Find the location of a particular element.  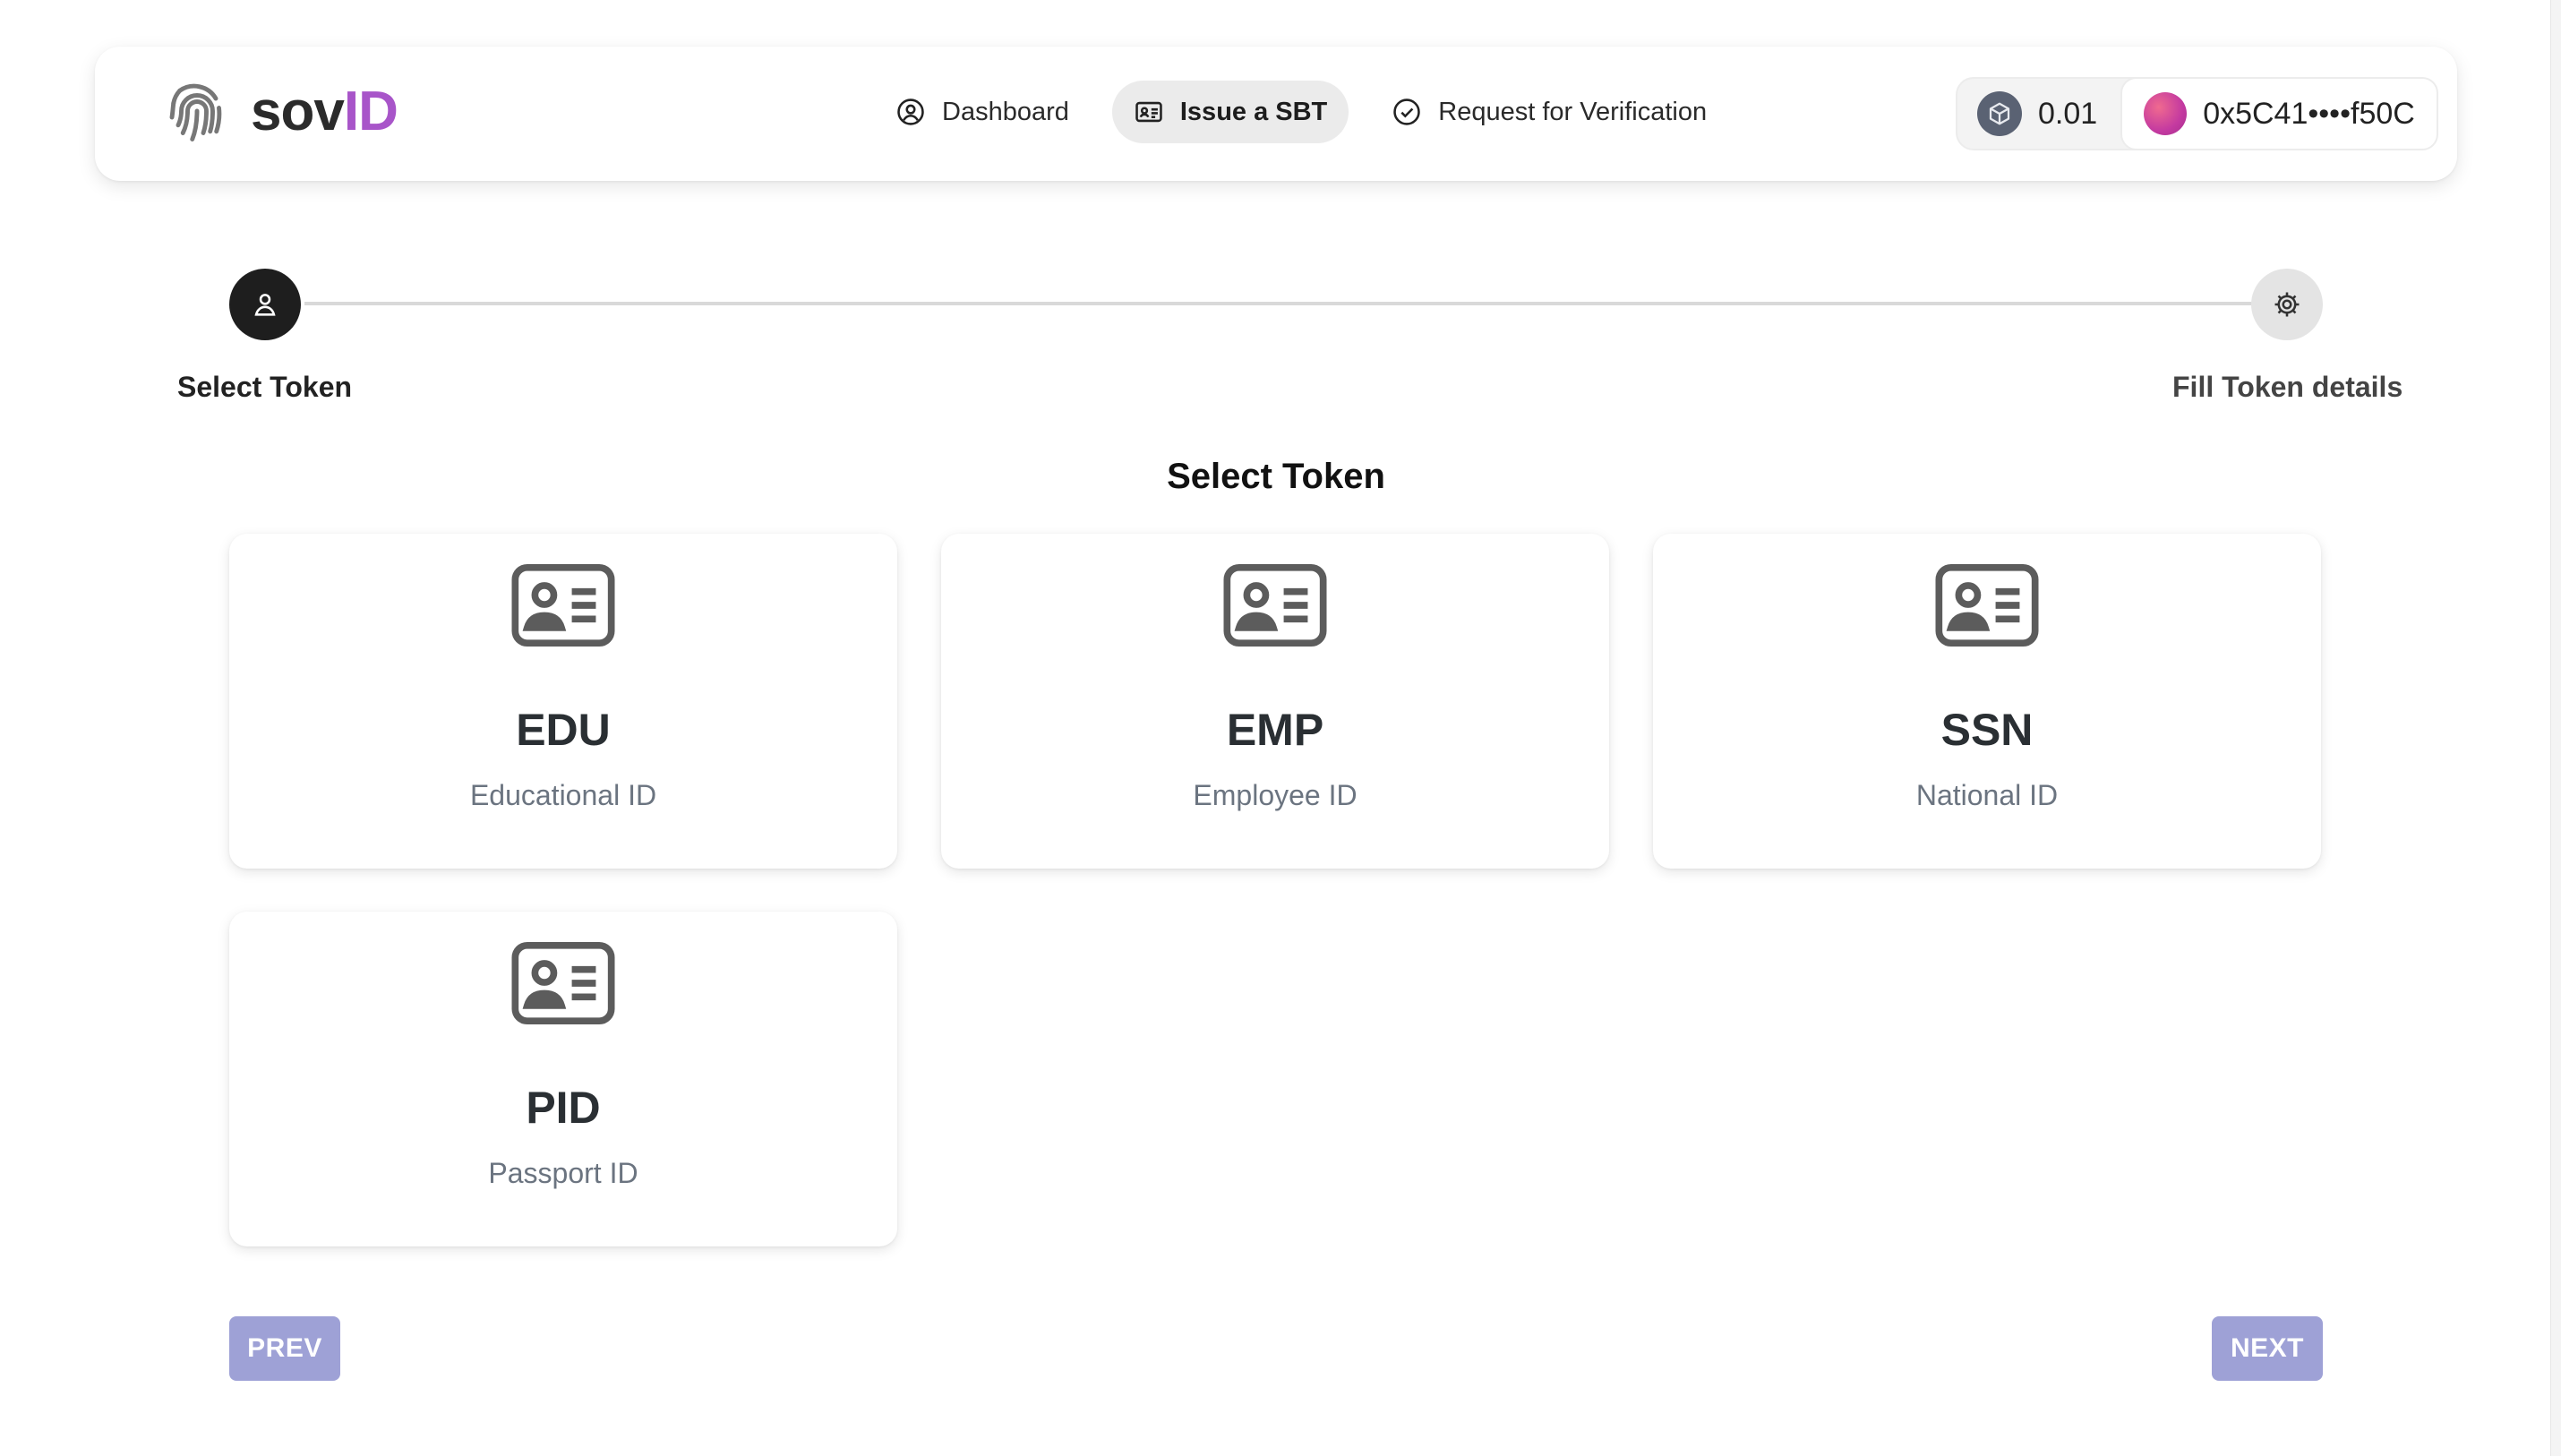

page-title: Select Token is located at coordinates (1276, 476).